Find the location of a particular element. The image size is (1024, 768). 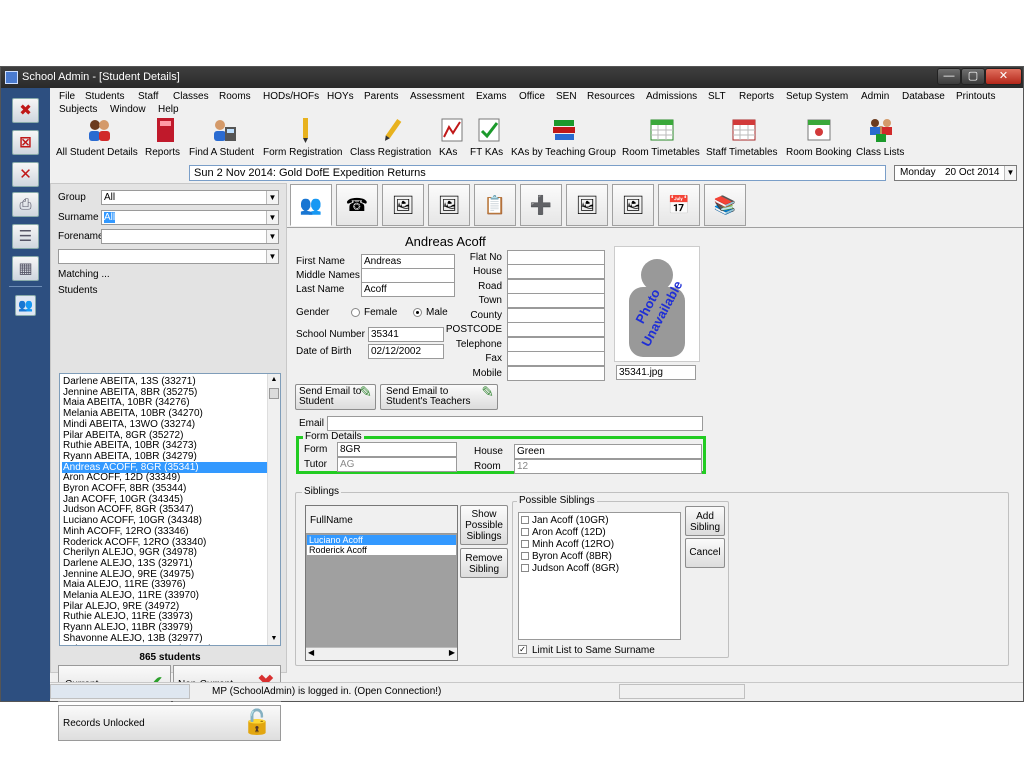

menu-sen: SEN is located at coordinates (566, 96).